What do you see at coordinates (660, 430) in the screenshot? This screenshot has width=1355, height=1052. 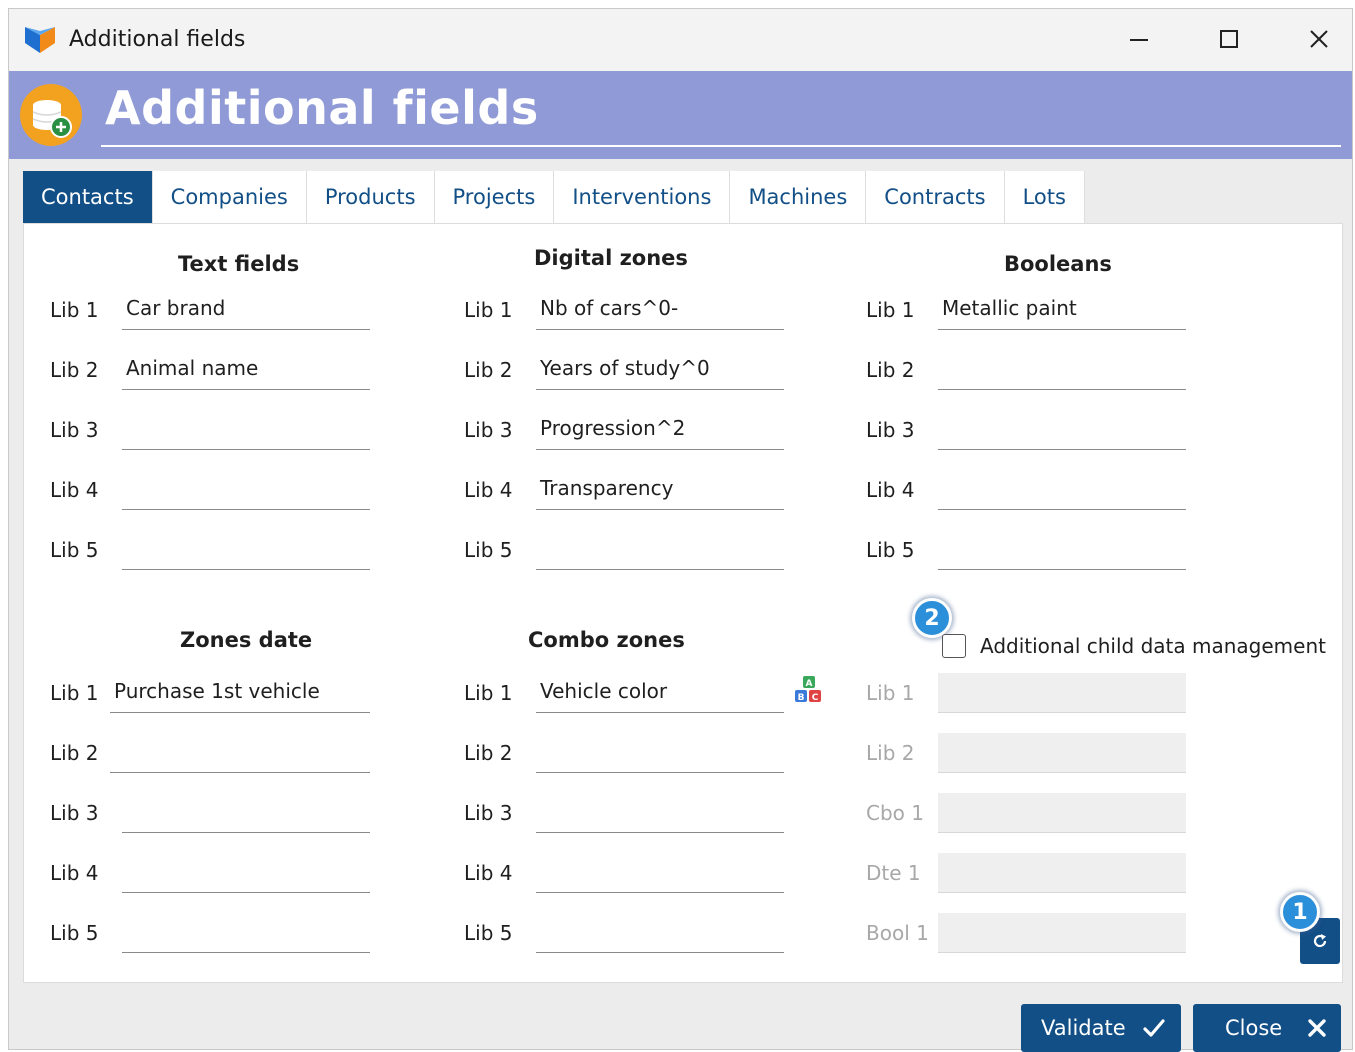 I see `digital-zone-input: Progression^2` at bounding box center [660, 430].